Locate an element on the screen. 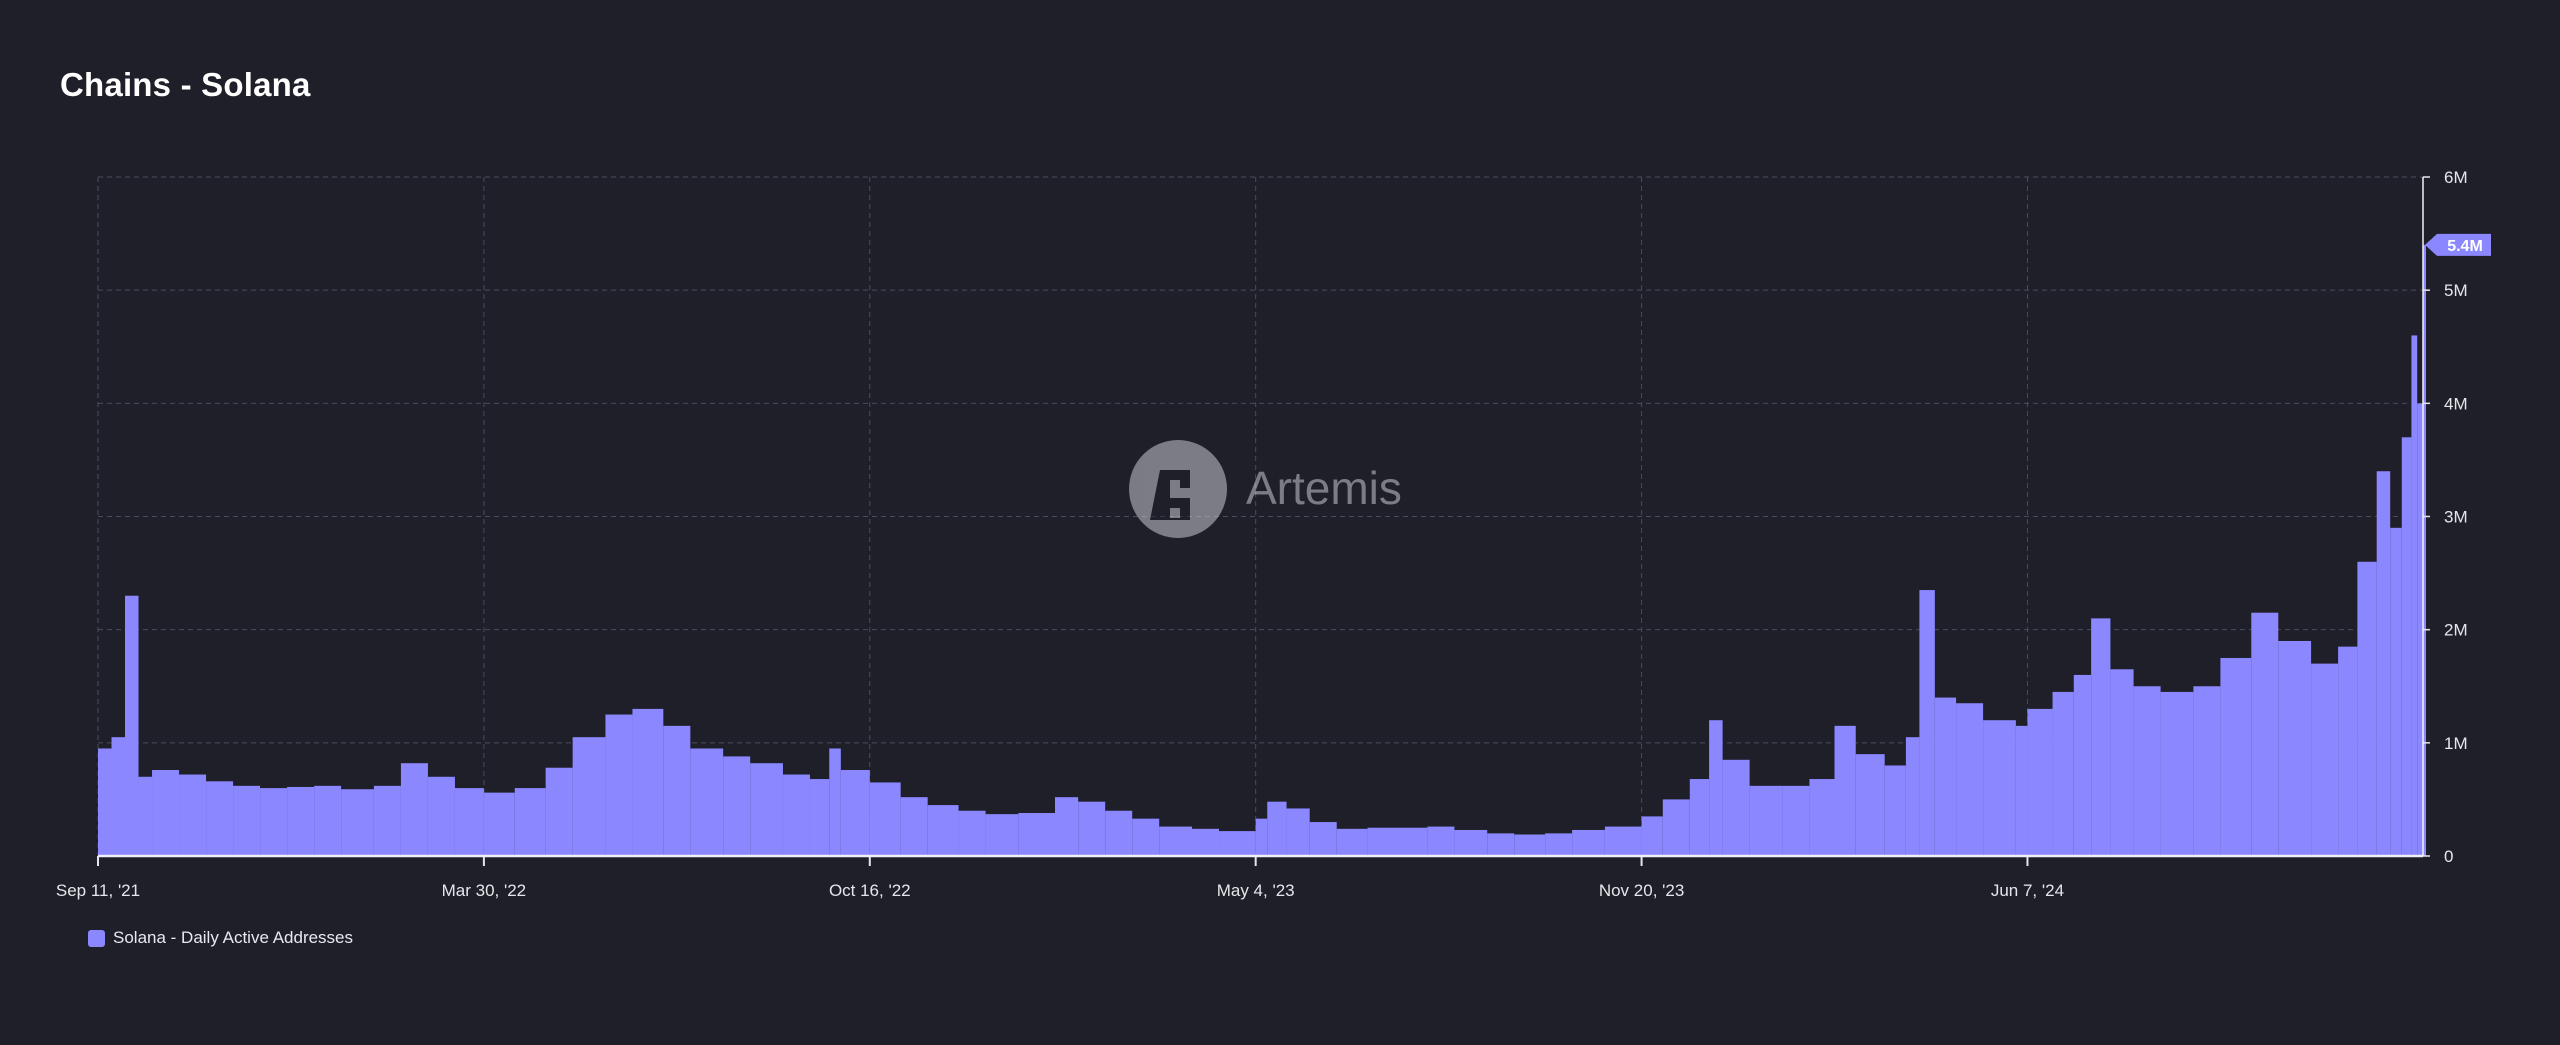  y-tick-label: 3M is located at coordinates (2456, 517).